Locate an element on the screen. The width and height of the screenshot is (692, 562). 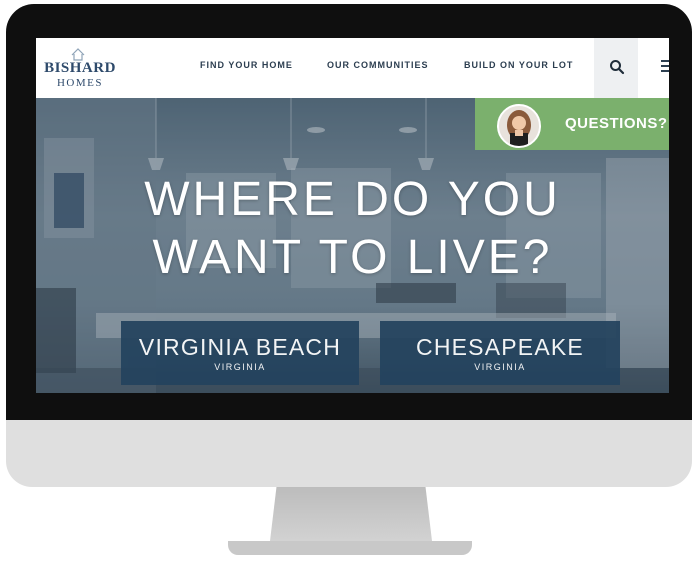
search-button is located at coordinates (616, 68).